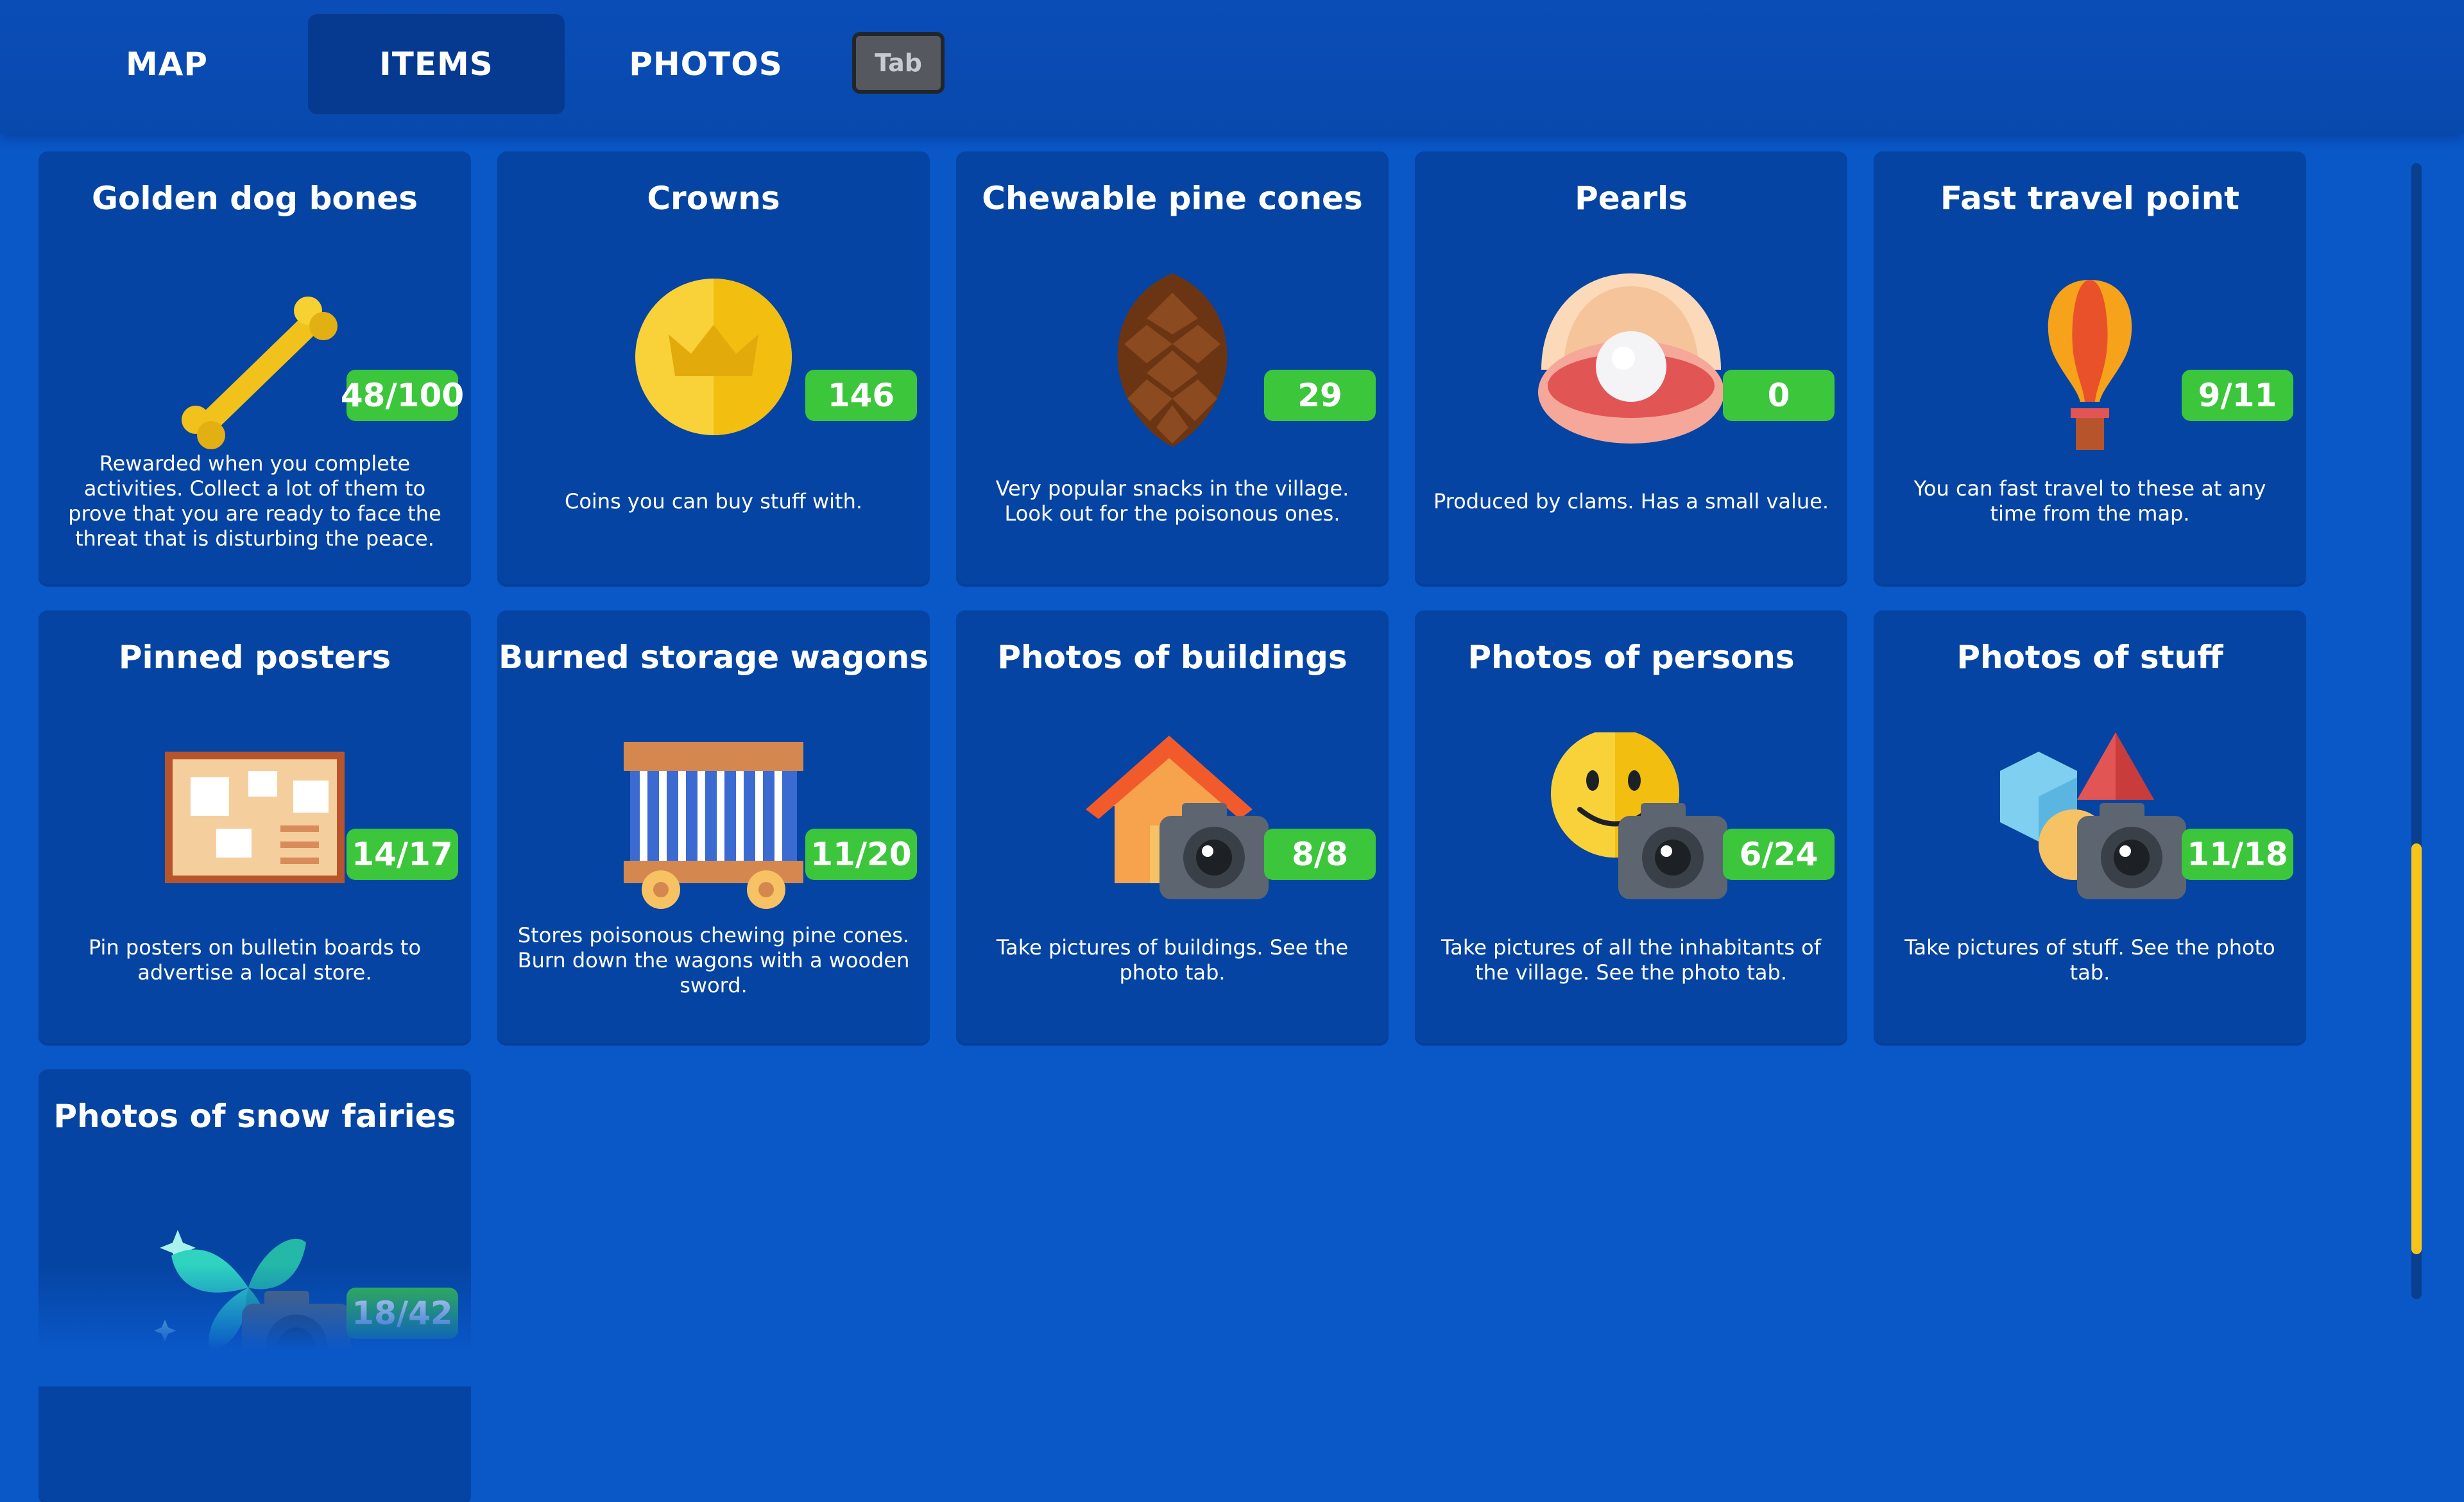 The width and height of the screenshot is (2464, 1502). Describe the element at coordinates (255, 199) in the screenshot. I see `item-title: Golden dog bones` at that location.